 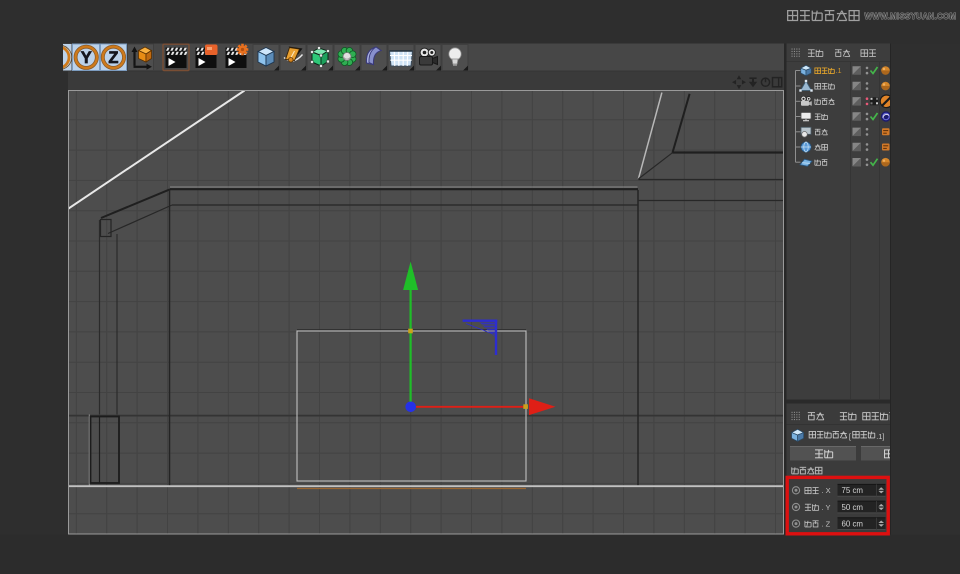 What do you see at coordinates (853, 490) in the screenshot?
I see `svg-text: 75 cm` at bounding box center [853, 490].